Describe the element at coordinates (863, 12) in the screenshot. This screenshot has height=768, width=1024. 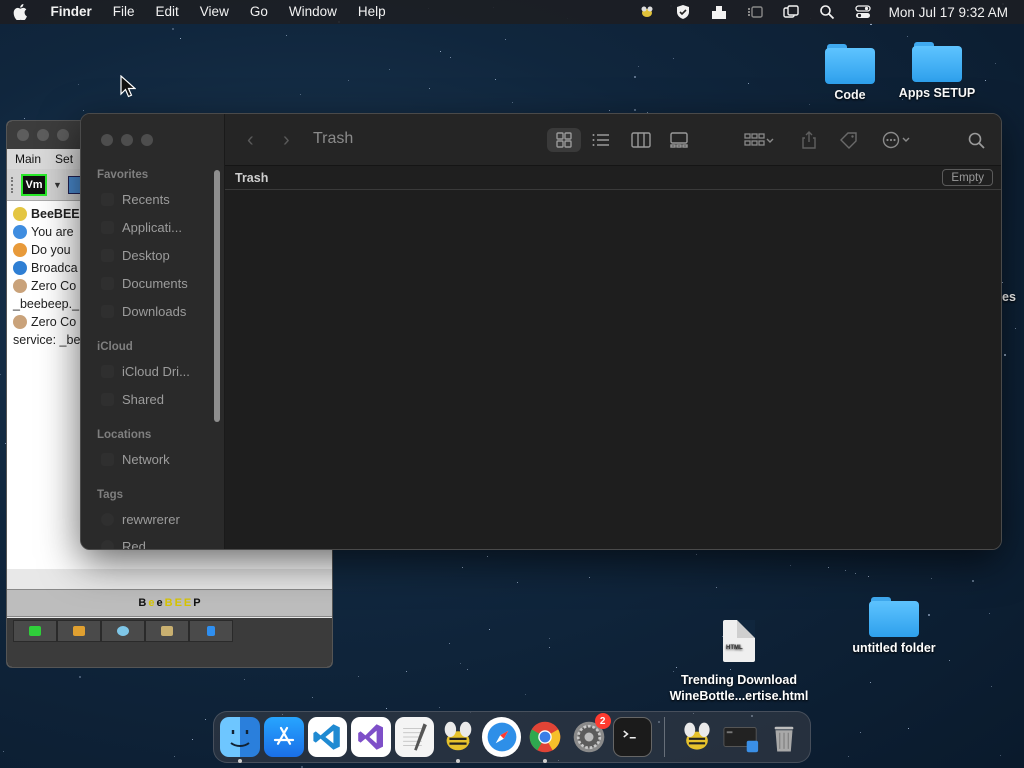
I see `control-center-icon` at that location.